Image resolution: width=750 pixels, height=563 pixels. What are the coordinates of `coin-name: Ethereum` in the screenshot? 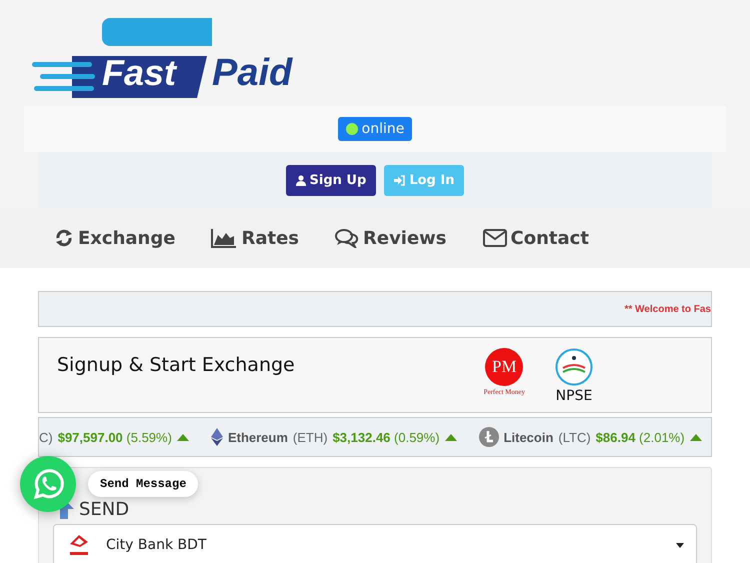 It's located at (258, 437).